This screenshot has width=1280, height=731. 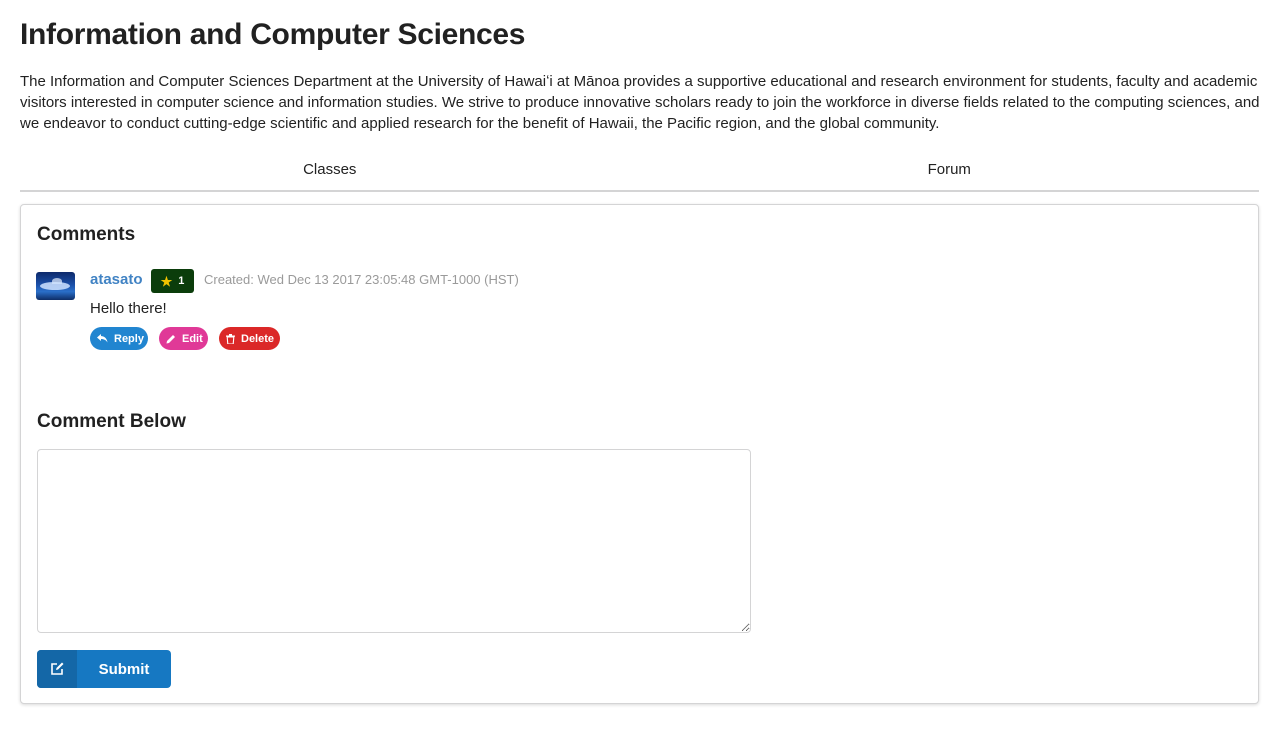 What do you see at coordinates (230, 338) in the screenshot?
I see `trash-icon` at bounding box center [230, 338].